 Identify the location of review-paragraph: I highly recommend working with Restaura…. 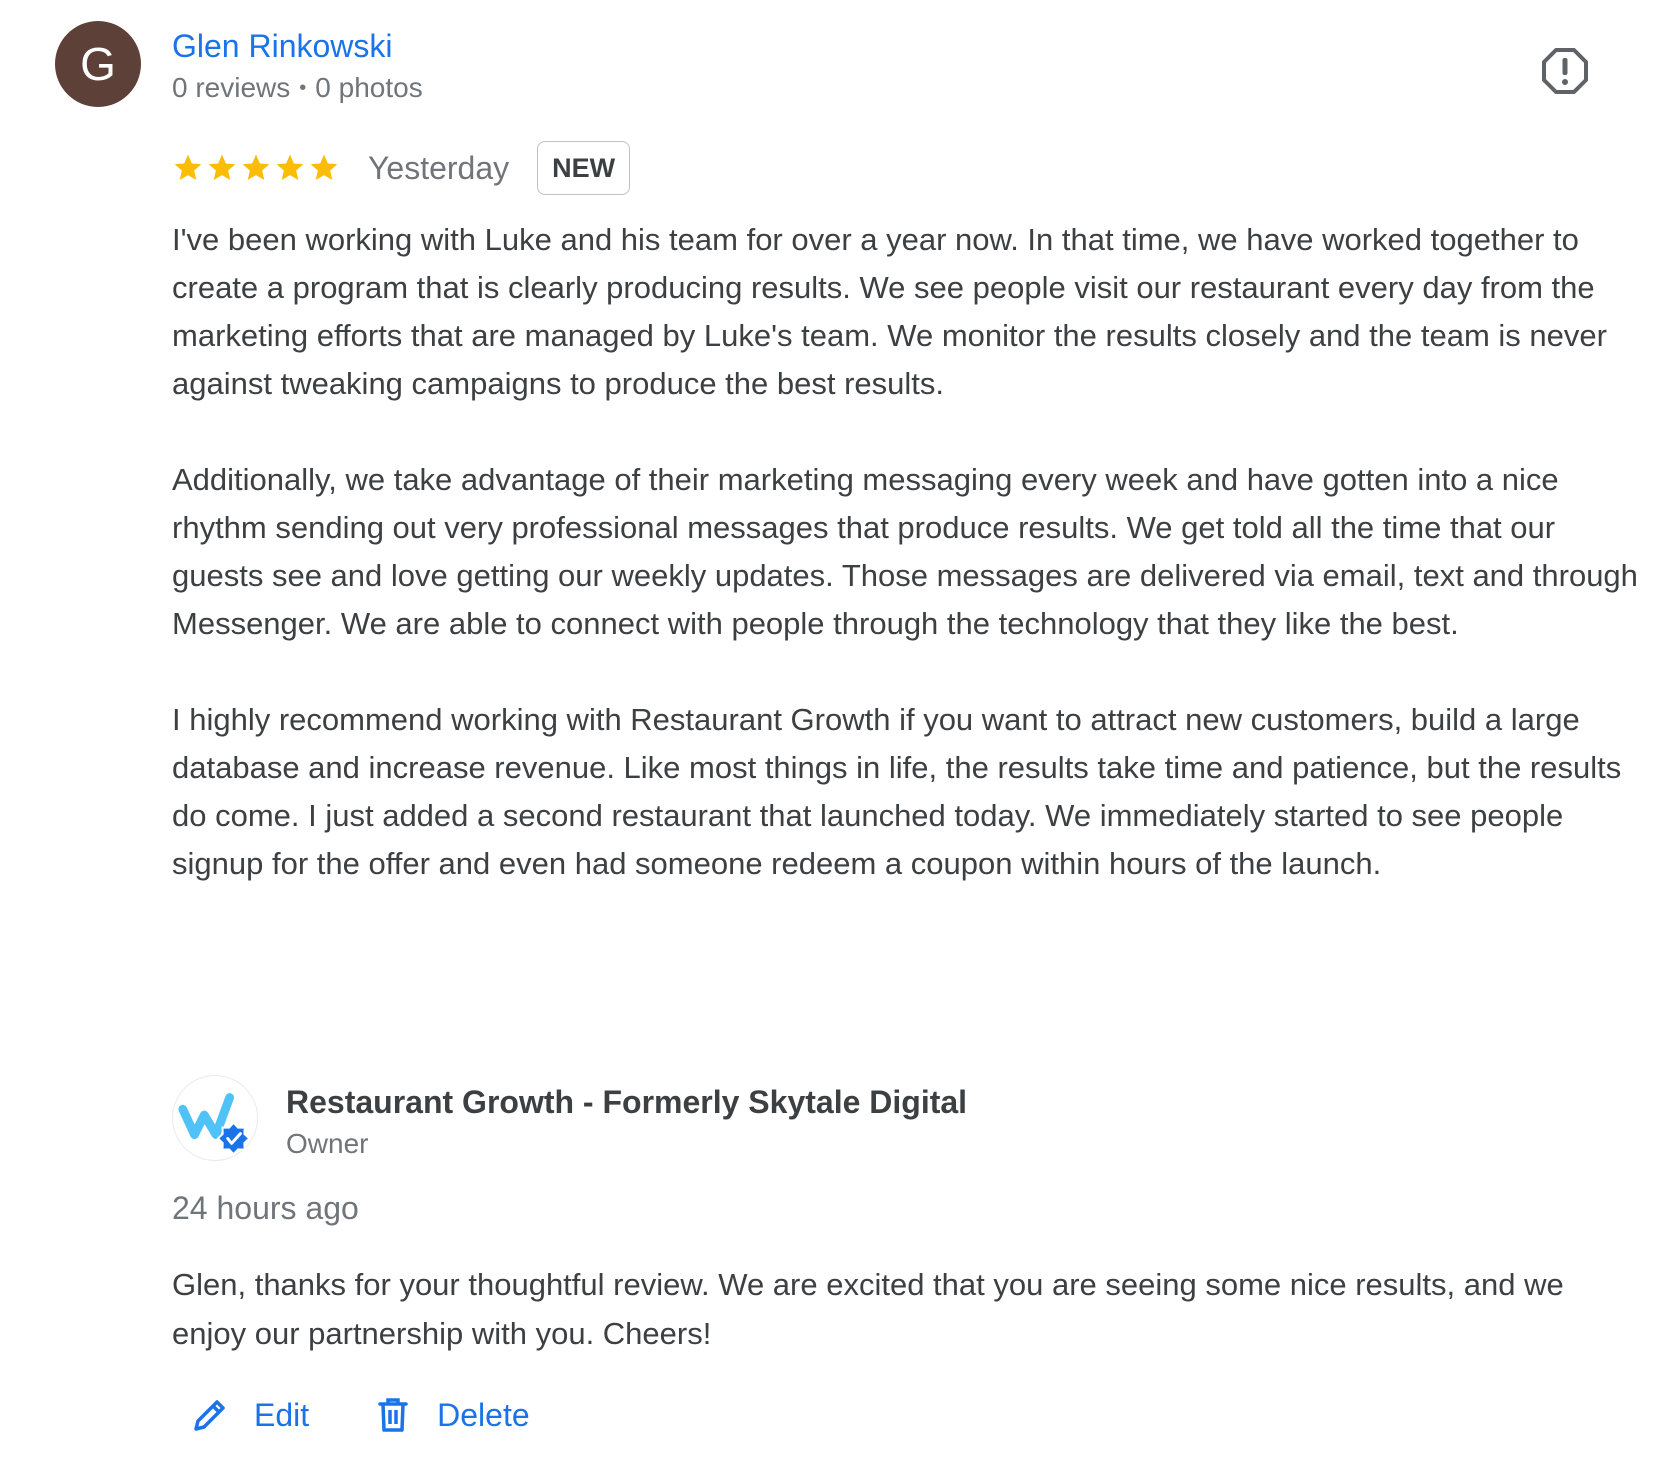
(897, 791).